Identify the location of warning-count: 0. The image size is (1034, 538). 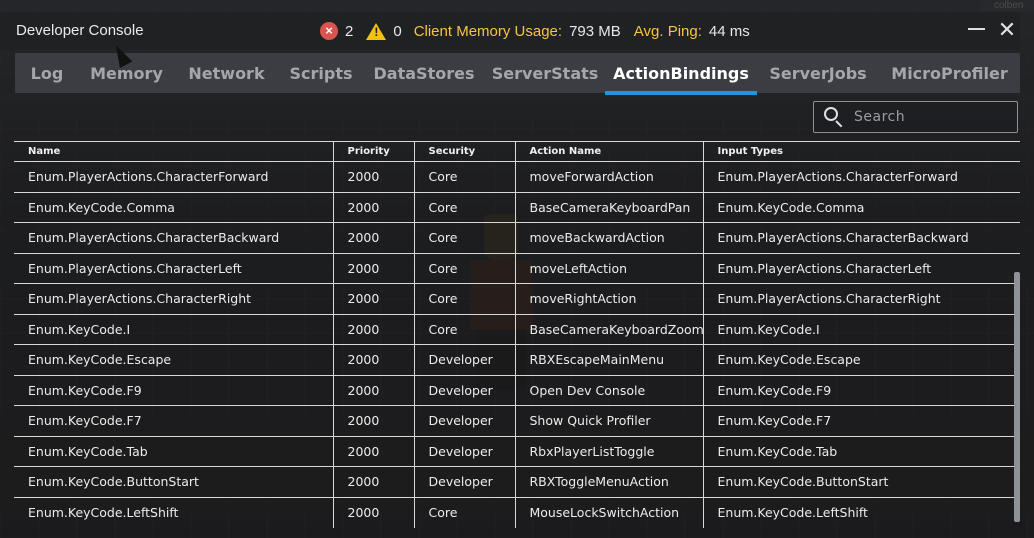
(397, 31).